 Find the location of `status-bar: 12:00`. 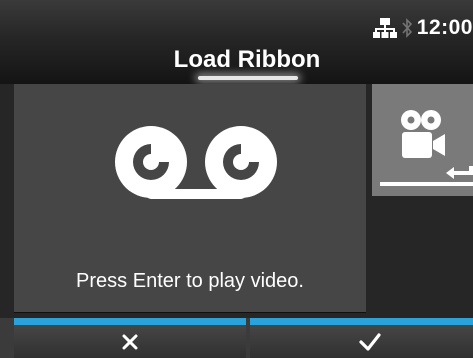

status-bar: 12:00 is located at coordinates (422, 28).